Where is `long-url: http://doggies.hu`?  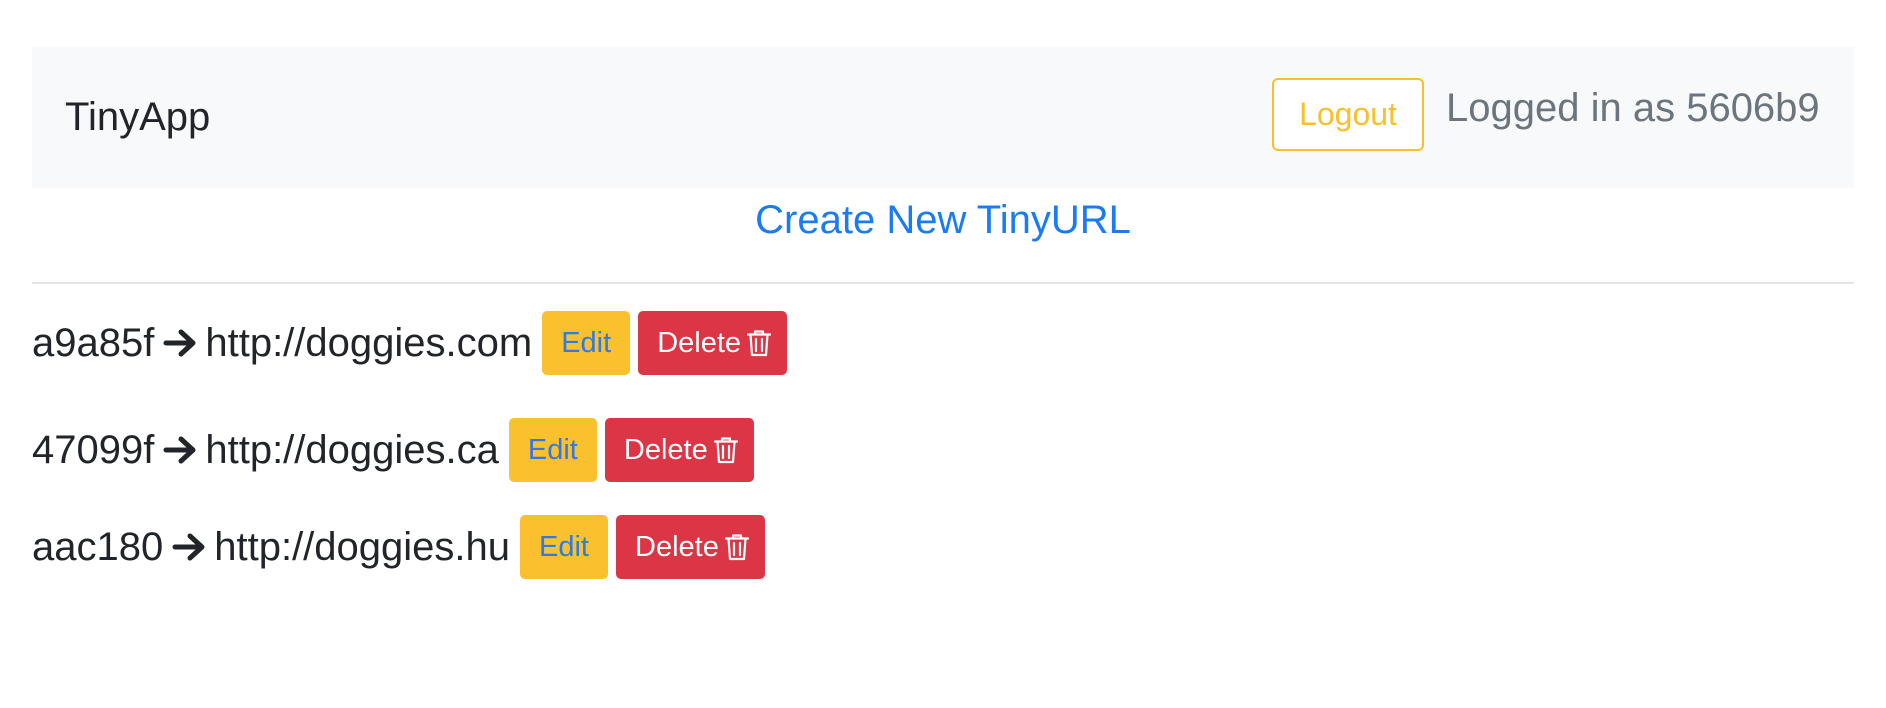
long-url: http://doggies.hu is located at coordinates (362, 547).